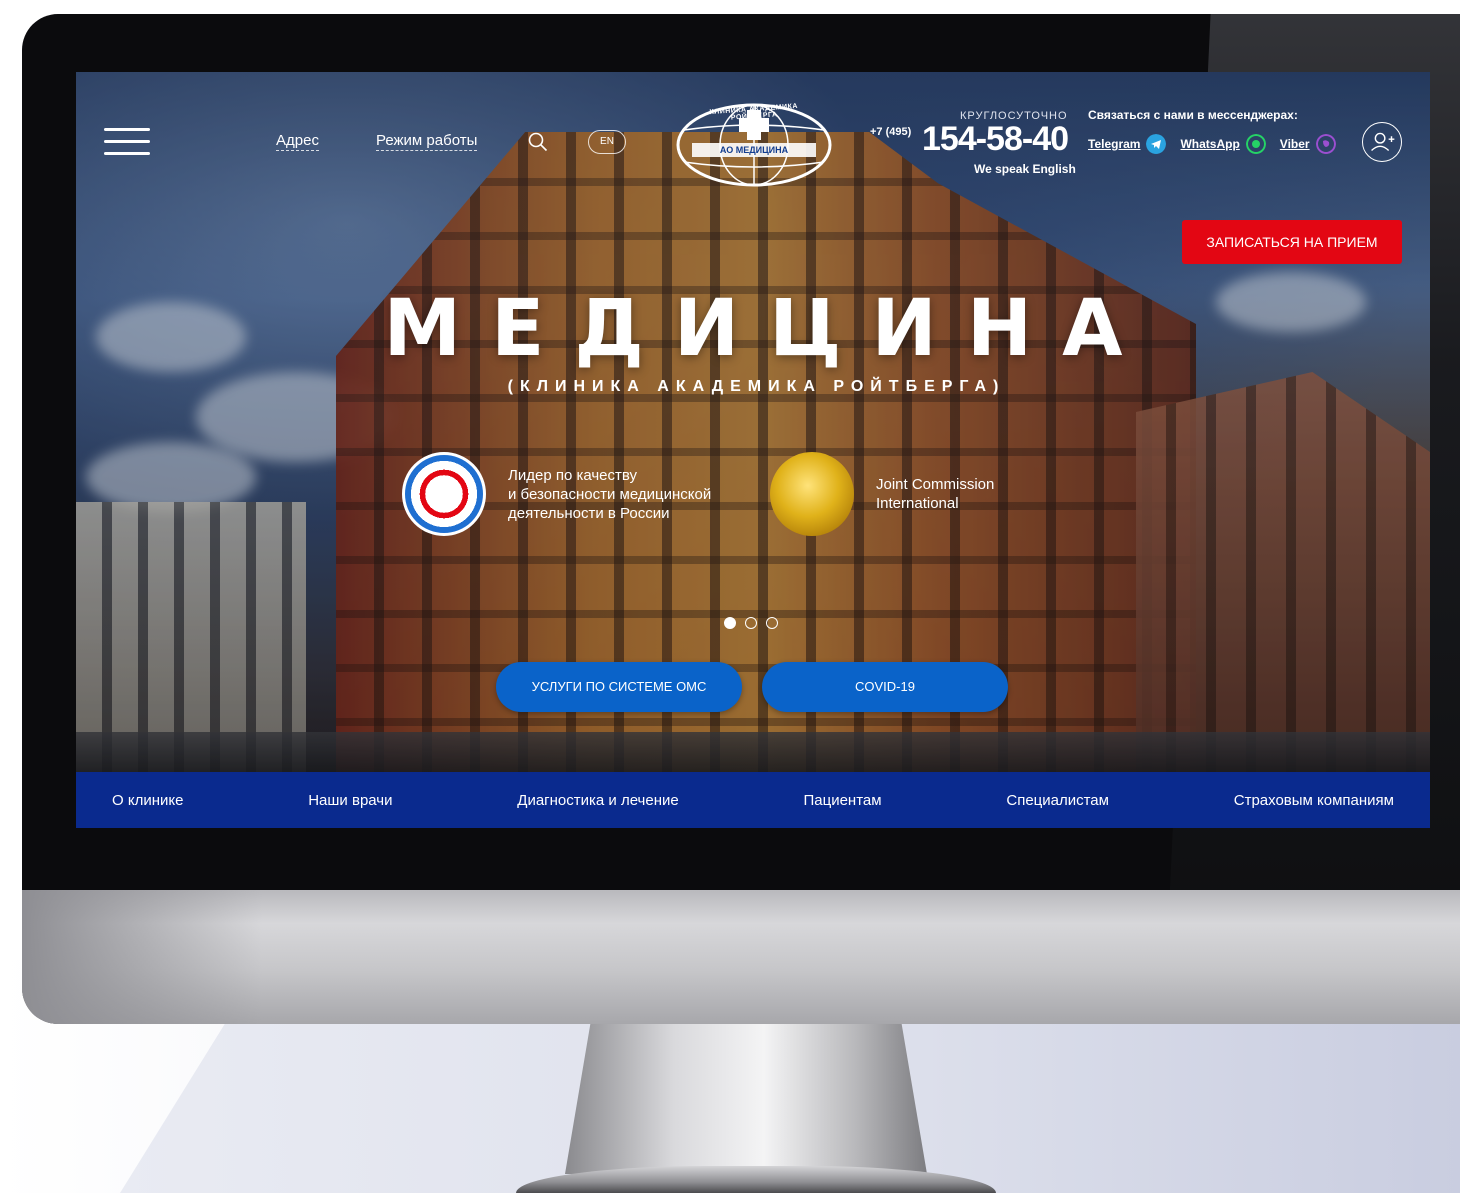 This screenshot has width=1460, height=1193. I want to click on nav-insurance: Страховым компаниям, so click(1314, 800).